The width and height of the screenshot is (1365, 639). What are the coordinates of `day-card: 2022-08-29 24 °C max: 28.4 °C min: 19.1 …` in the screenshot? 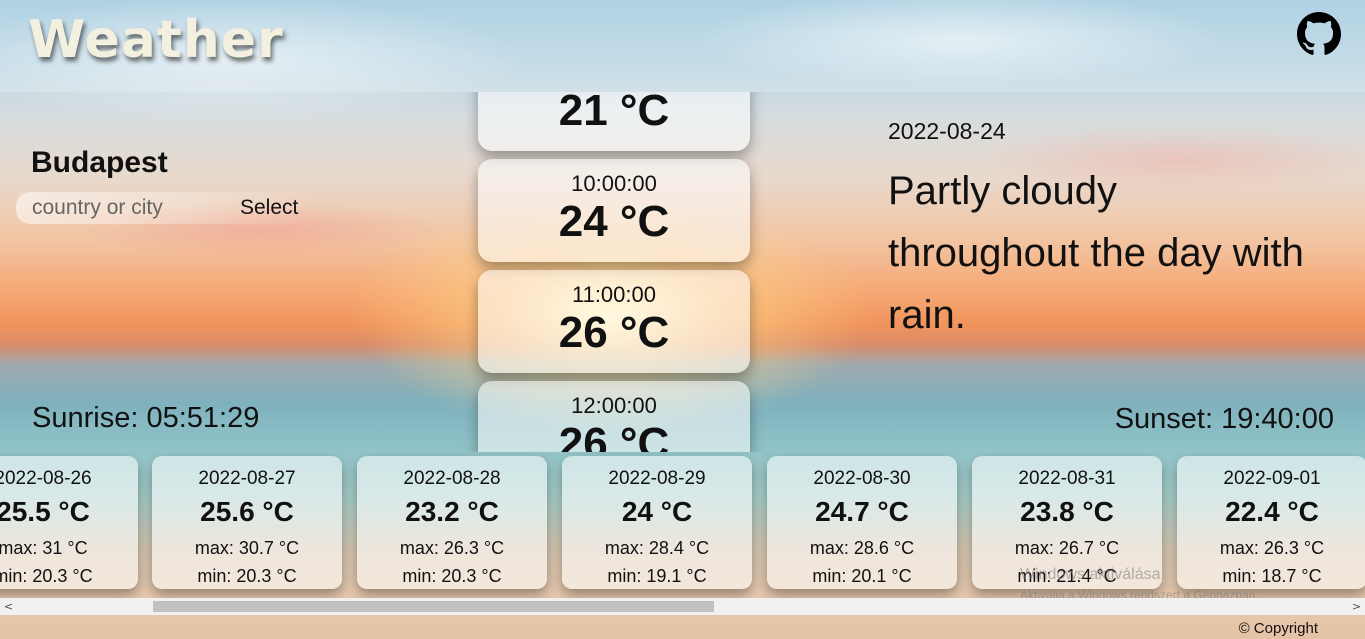 It's located at (657, 522).